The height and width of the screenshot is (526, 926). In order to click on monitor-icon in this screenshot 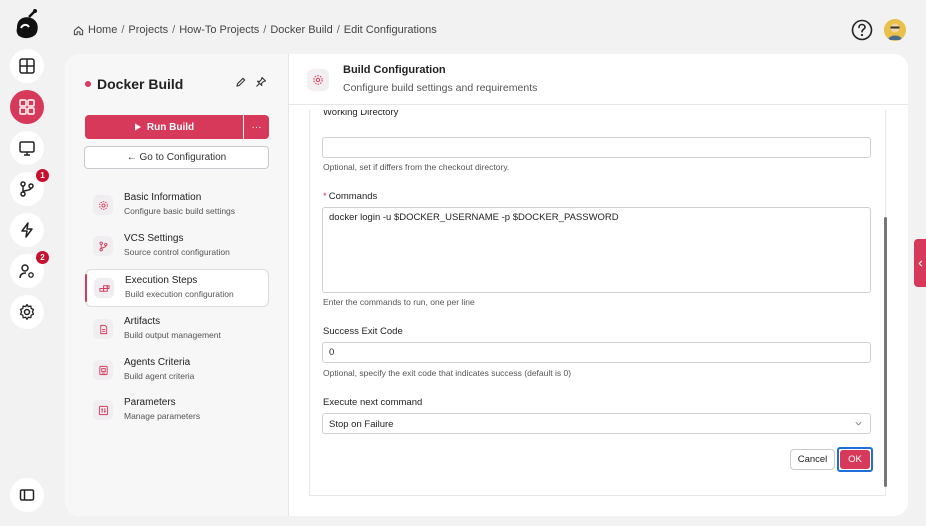, I will do `click(27, 148)`.